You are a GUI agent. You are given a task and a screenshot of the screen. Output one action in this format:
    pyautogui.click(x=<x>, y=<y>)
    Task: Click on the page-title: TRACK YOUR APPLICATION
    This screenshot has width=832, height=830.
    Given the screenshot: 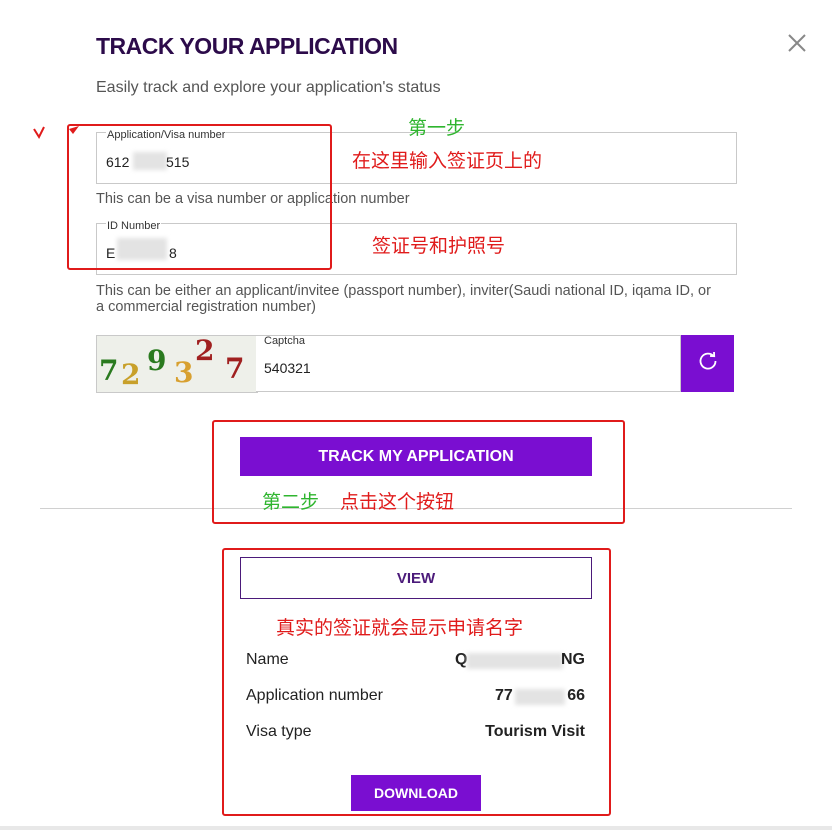 What is the action you would take?
    pyautogui.click(x=247, y=46)
    